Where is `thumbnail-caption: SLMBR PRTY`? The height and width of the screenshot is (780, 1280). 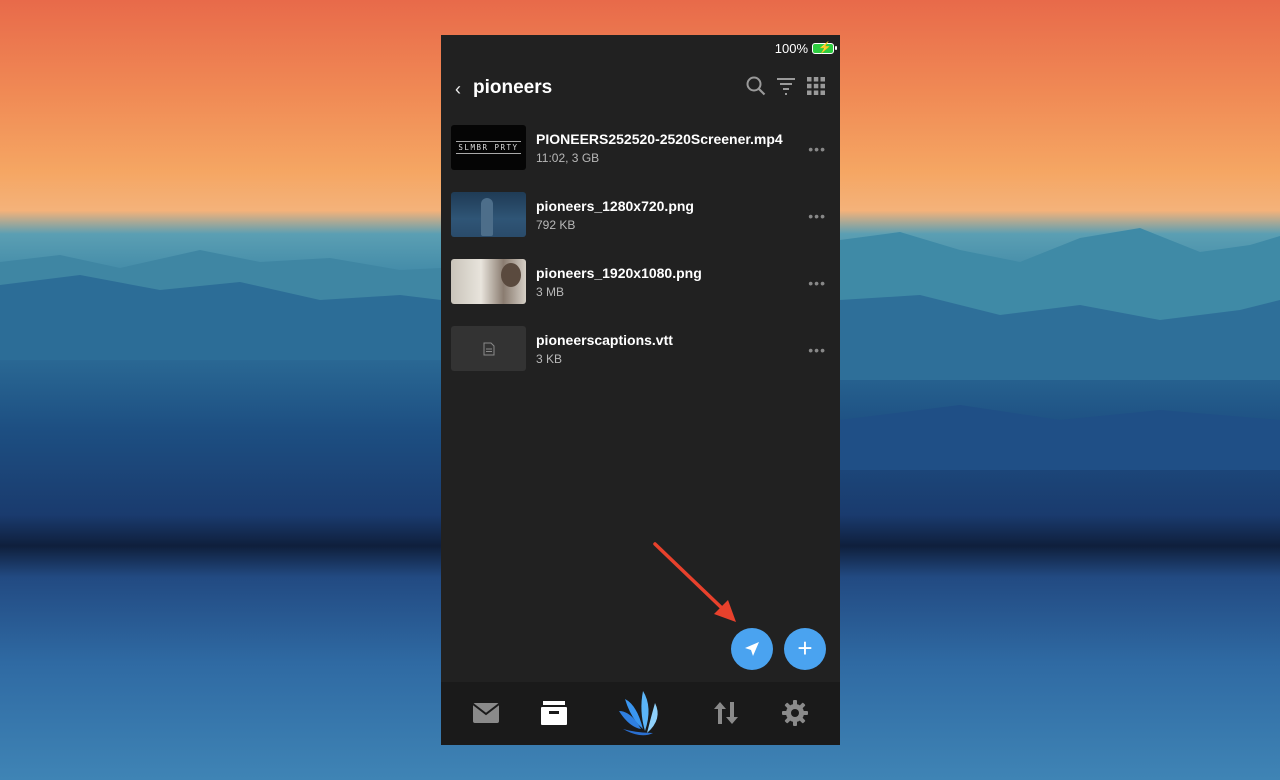 thumbnail-caption: SLMBR PRTY is located at coordinates (488, 147).